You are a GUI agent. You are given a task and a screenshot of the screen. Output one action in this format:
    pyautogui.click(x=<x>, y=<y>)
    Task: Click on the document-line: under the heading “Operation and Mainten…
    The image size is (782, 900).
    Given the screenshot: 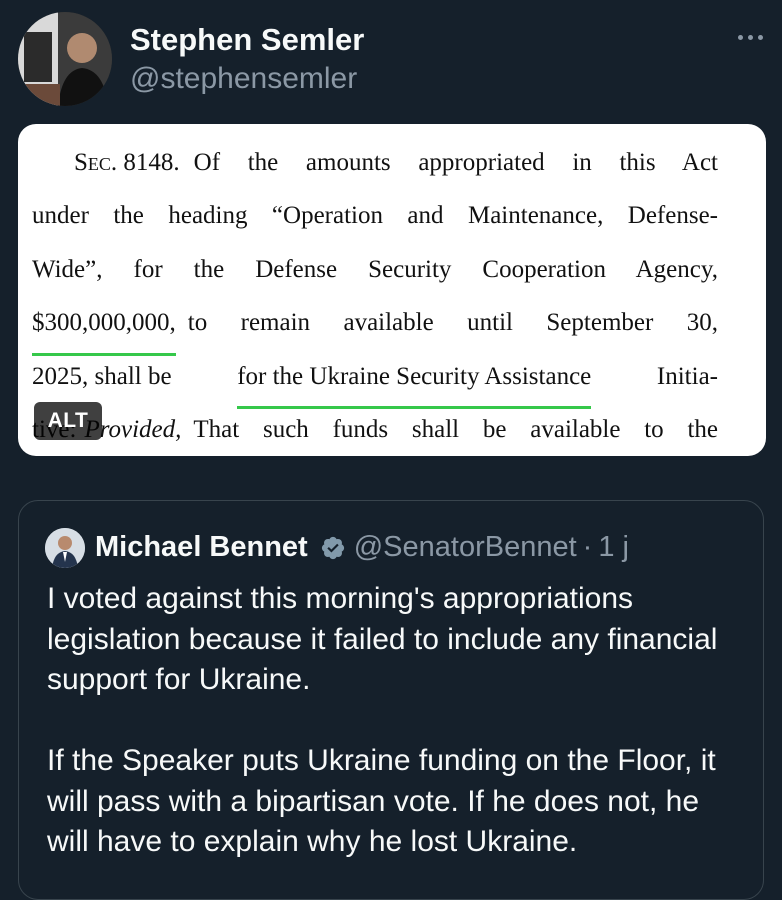 What is the action you would take?
    pyautogui.click(x=375, y=221)
    